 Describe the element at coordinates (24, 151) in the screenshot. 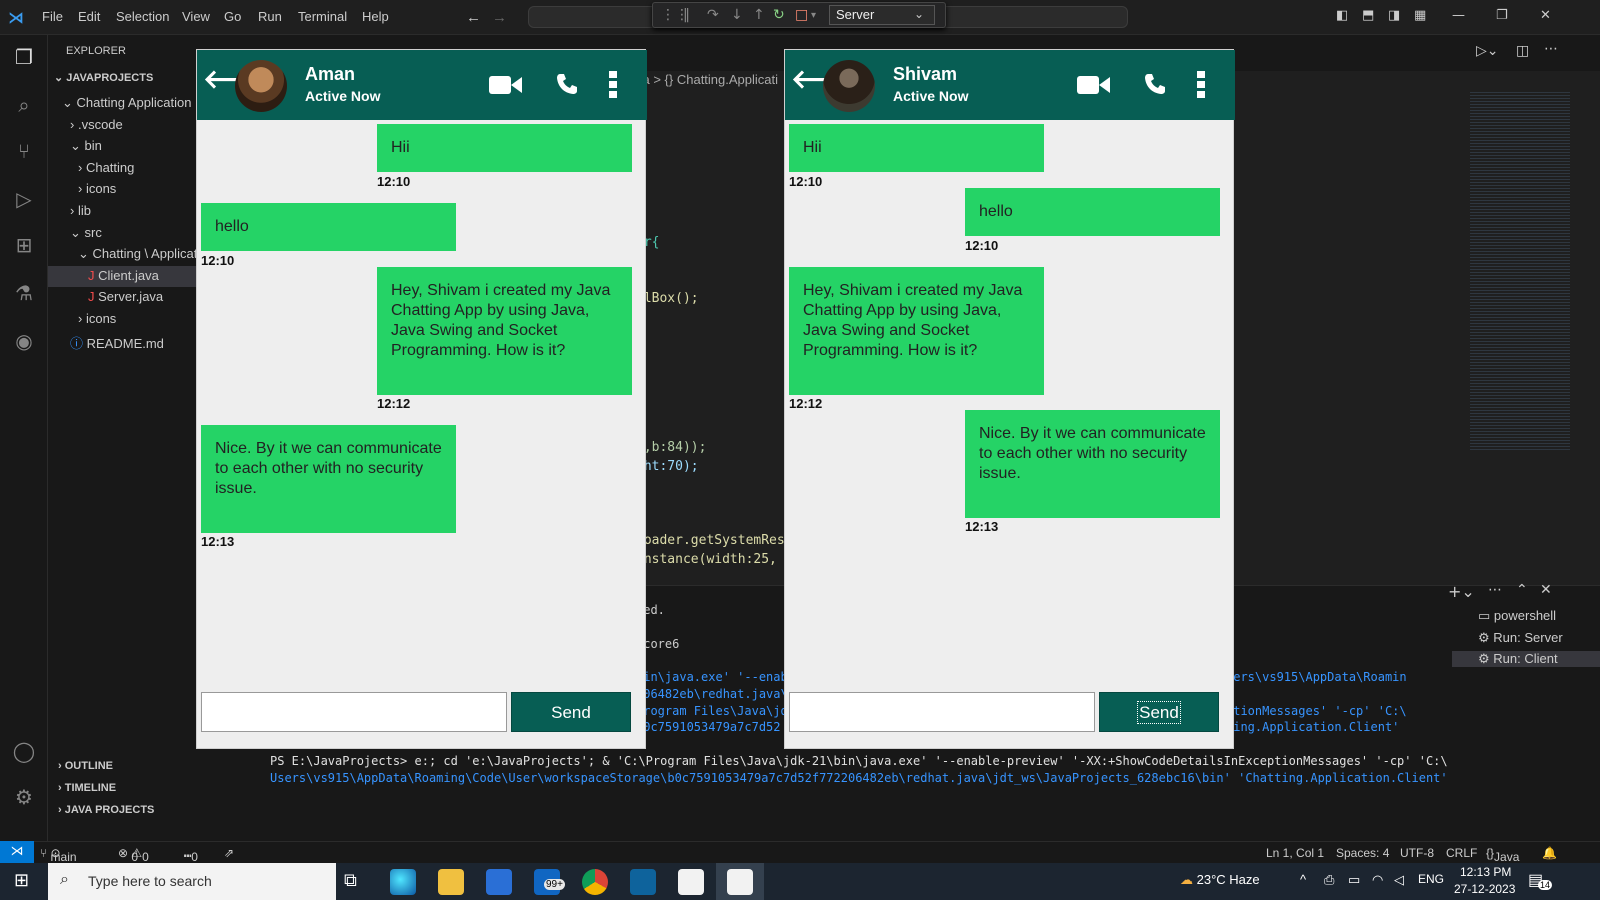

I see `source-control-icon: ⑂` at that location.